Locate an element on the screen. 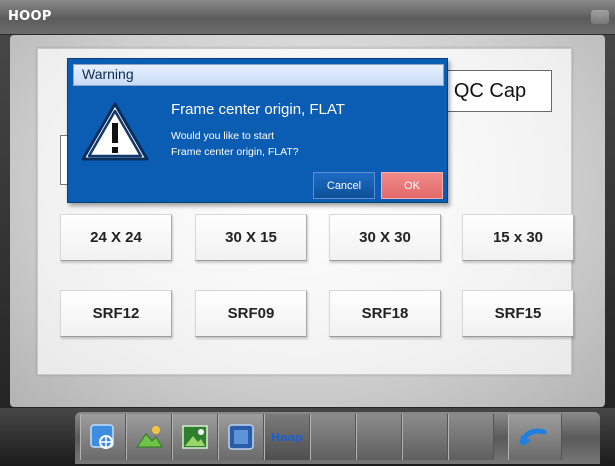  bottom-toolbar: Hoop is located at coordinates (307, 437).